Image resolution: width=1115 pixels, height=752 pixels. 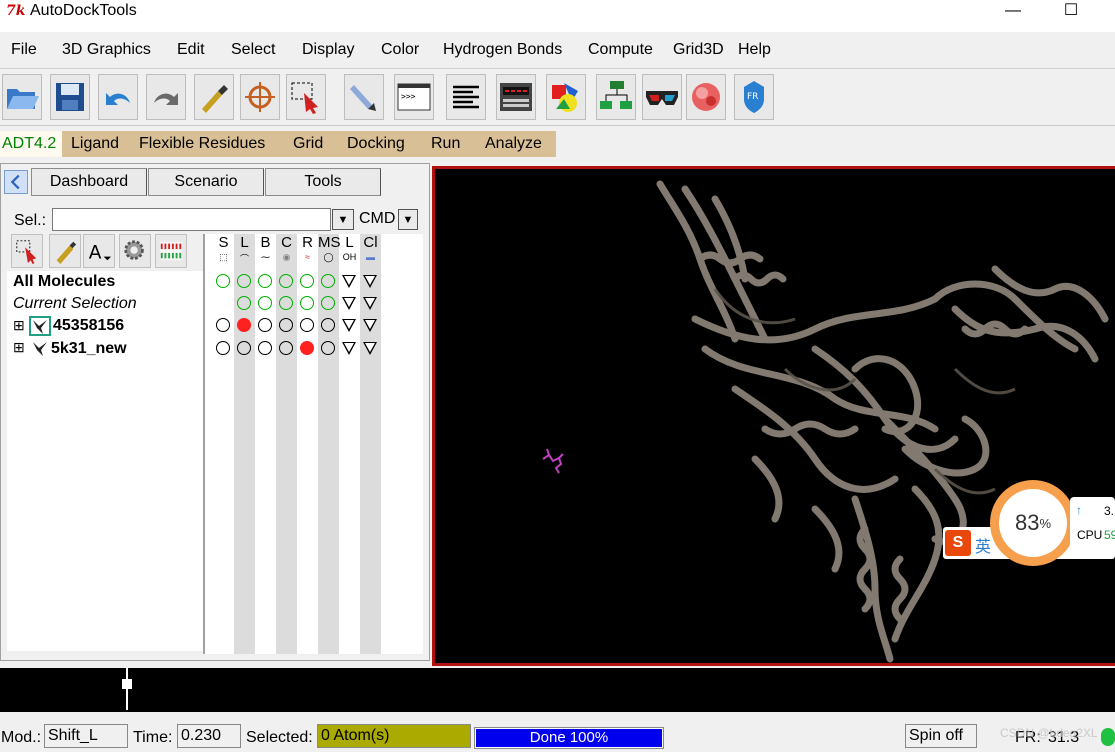 I want to click on tab-grid: Grid, so click(x=308, y=144).